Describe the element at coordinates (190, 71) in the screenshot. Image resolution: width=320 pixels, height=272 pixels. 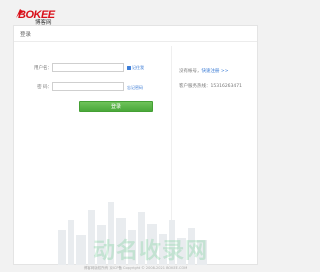
I see `register-prefix: 没有帐号，` at that location.